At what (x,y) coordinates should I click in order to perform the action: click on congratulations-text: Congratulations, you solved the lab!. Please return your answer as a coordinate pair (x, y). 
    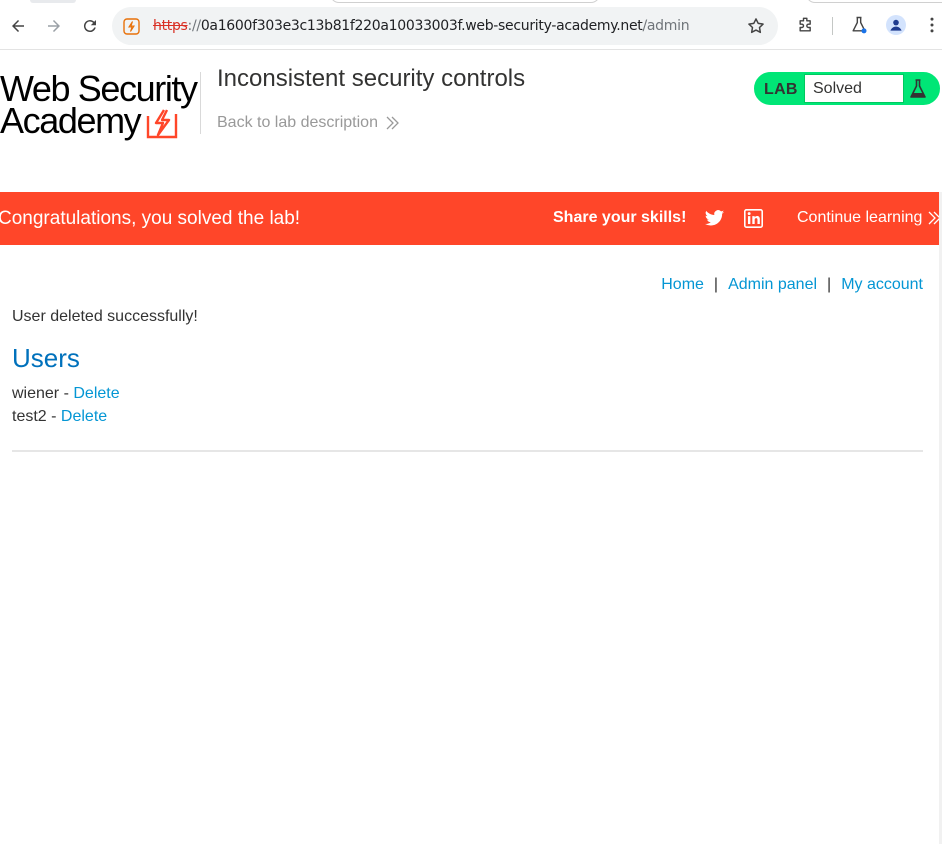
    Looking at the image, I should click on (150, 218).